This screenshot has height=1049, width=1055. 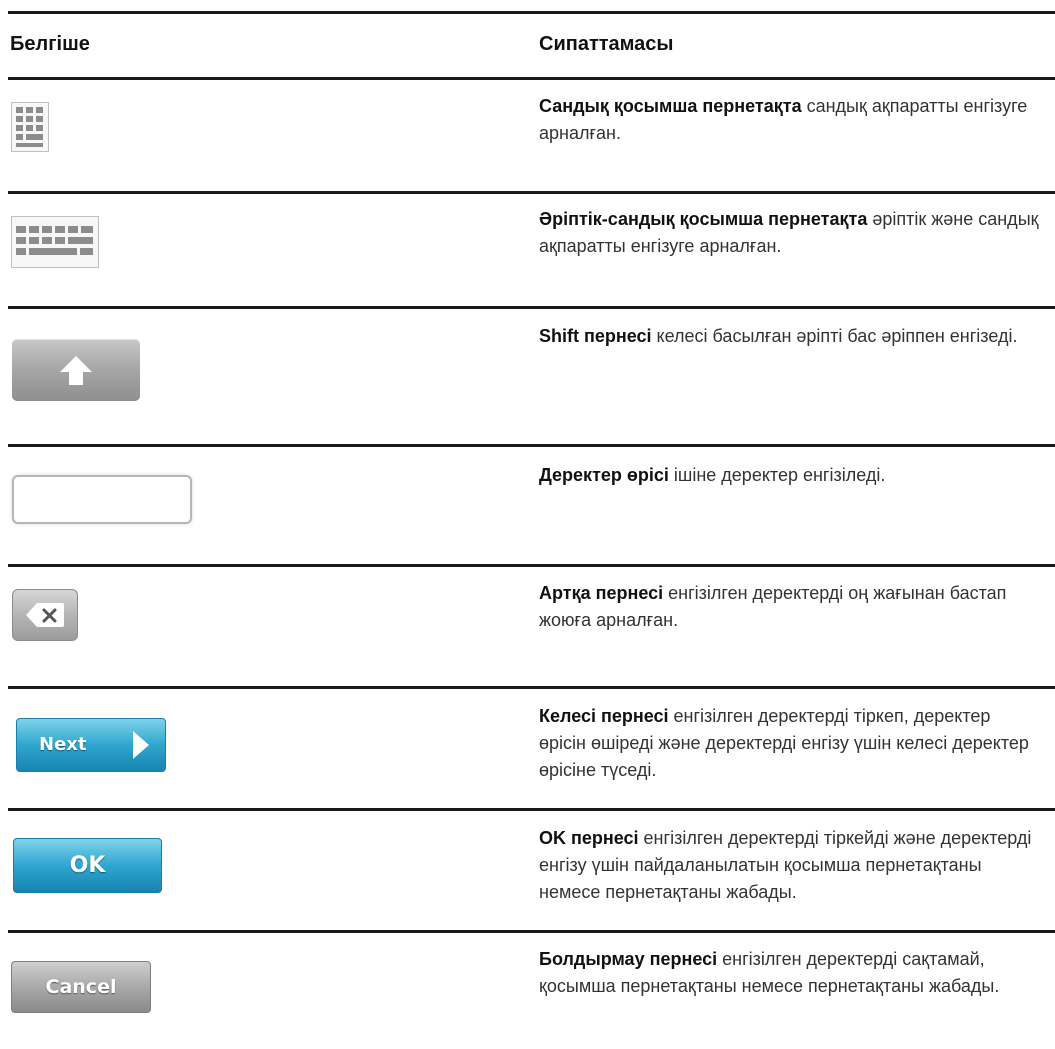 I want to click on cancel-button: Cancel, so click(x=81, y=987).